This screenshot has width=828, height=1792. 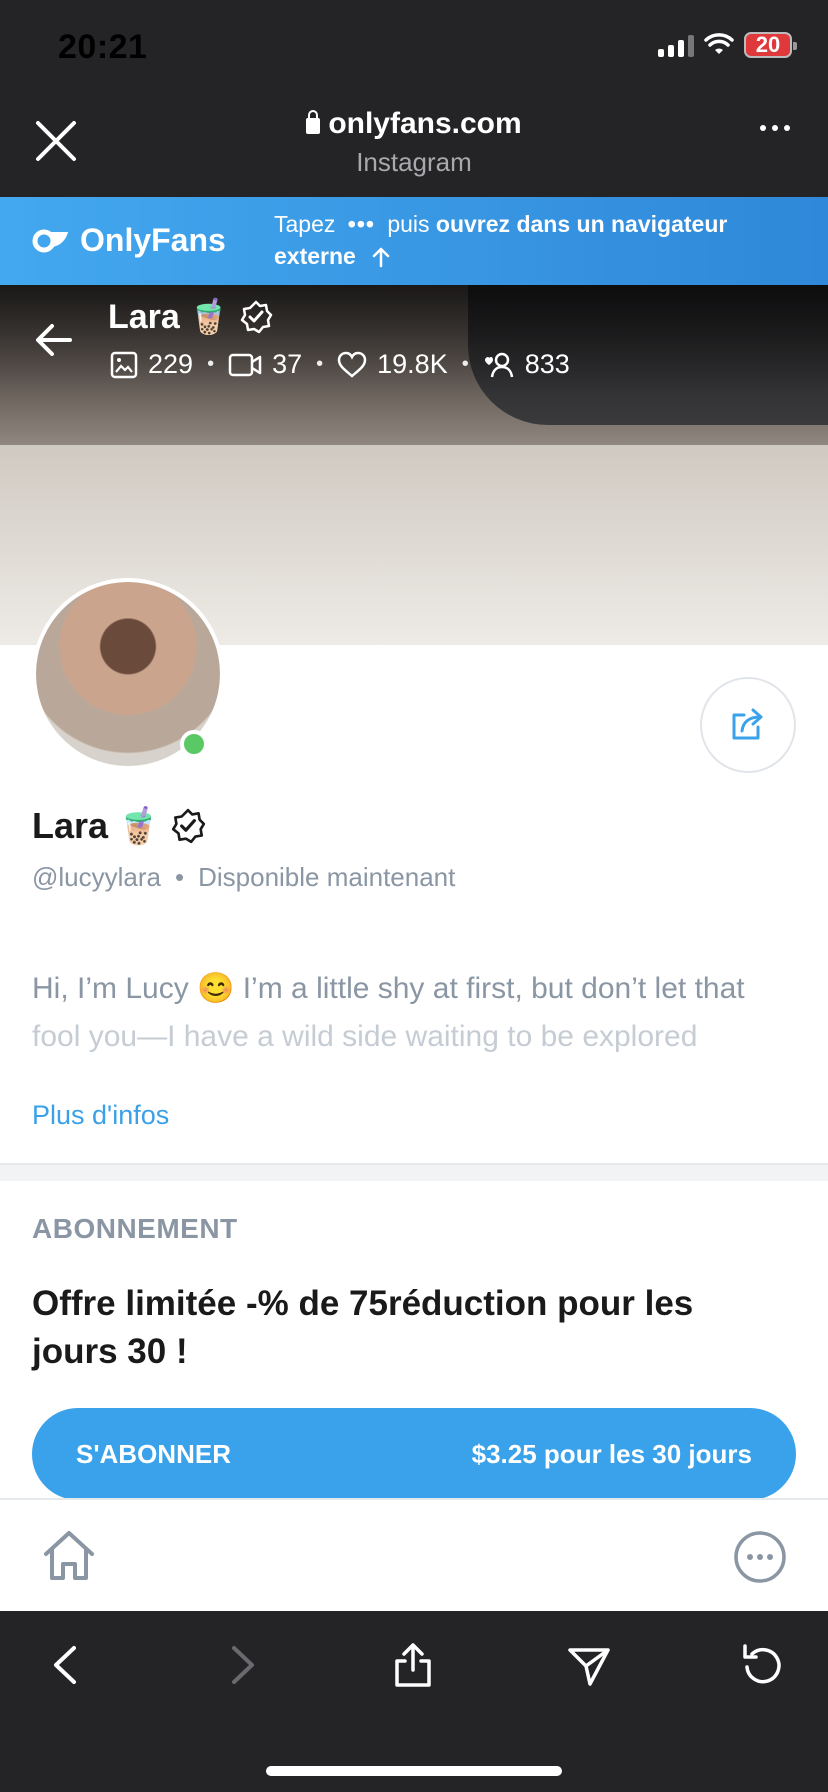 I want to click on section-divider, so click(x=414, y=1172).